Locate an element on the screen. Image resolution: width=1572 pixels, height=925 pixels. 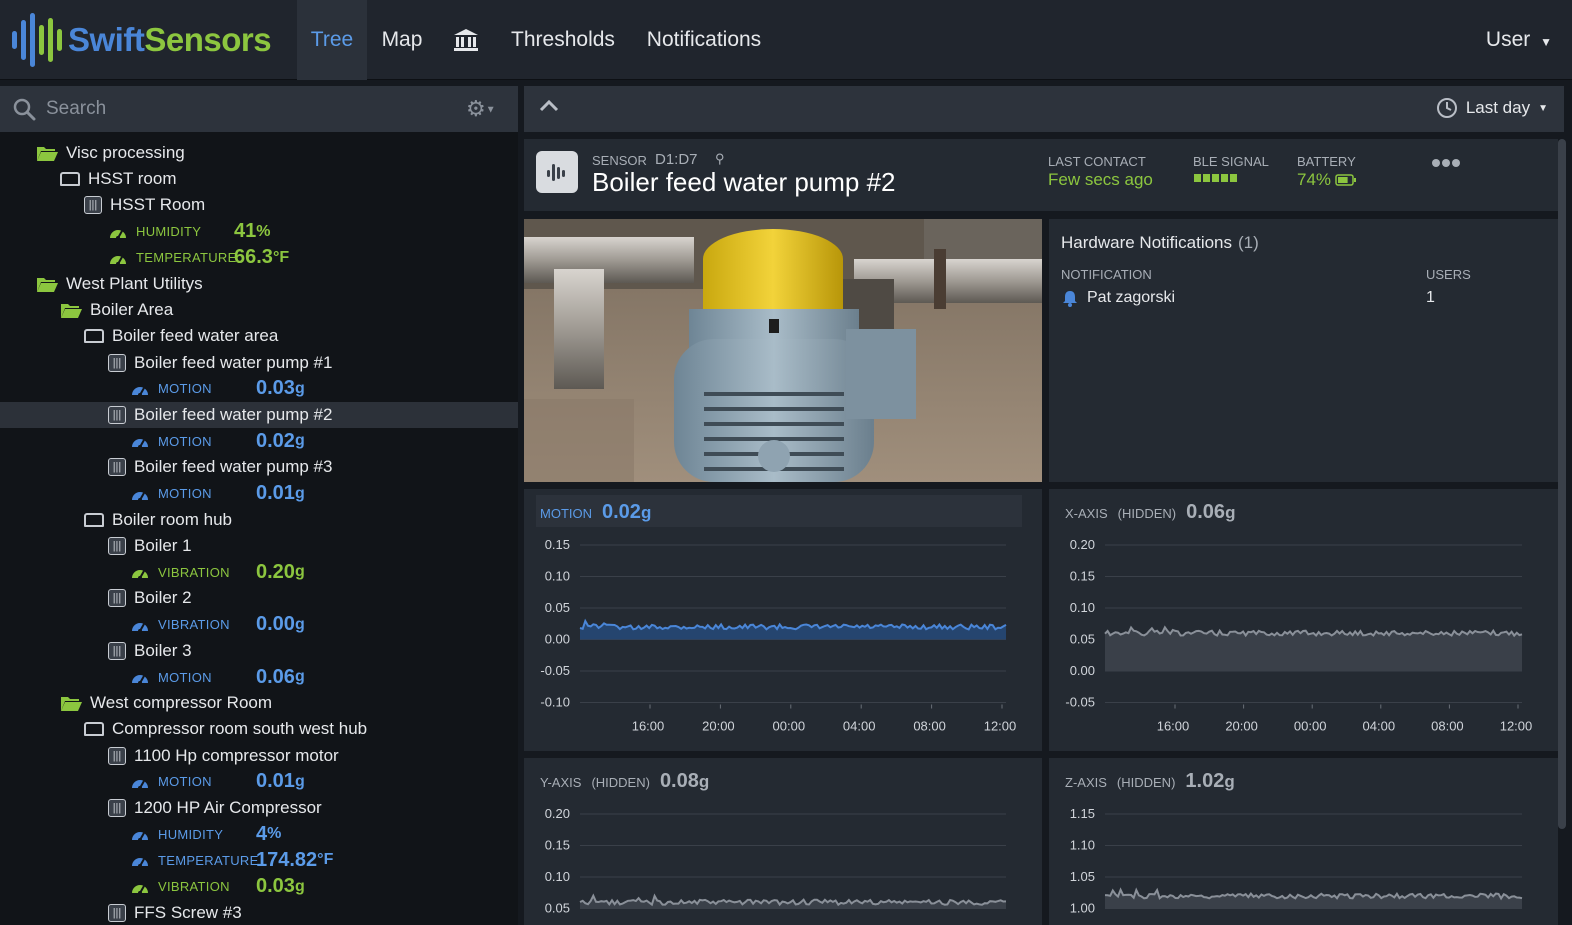
tree-metric: VIBRATION 0.20 g is located at coordinates (259, 572).